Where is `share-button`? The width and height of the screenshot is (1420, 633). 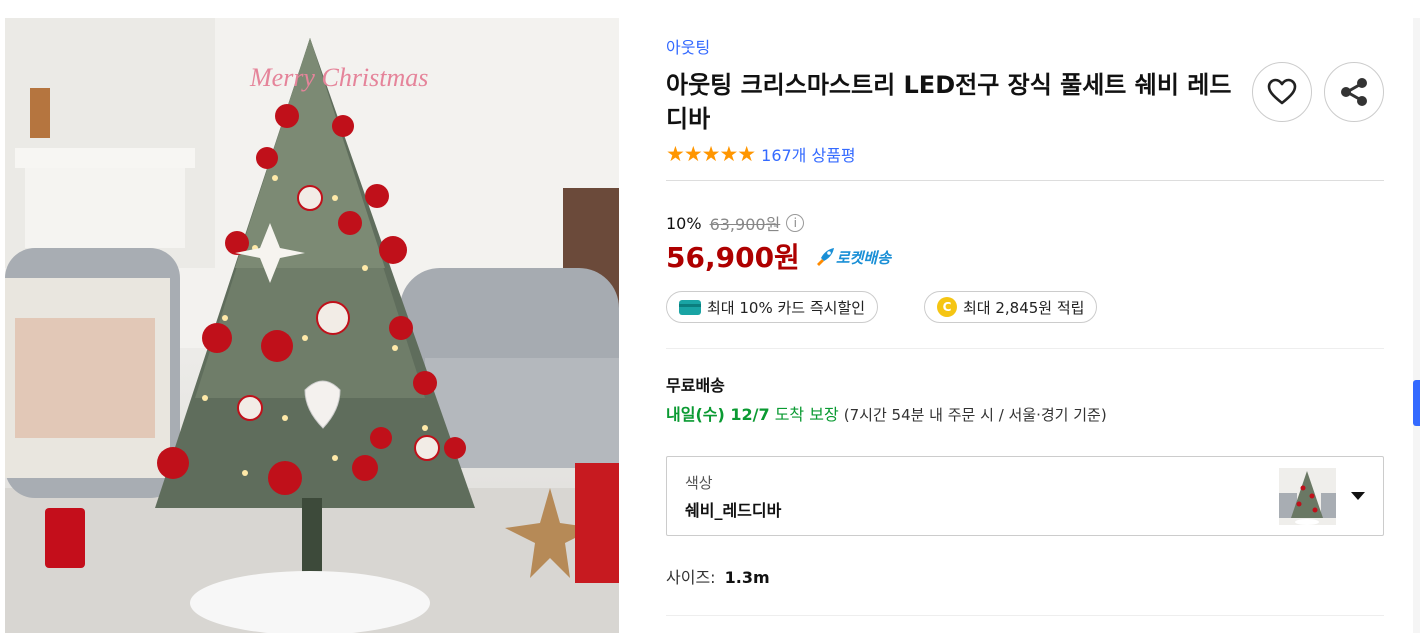
share-button is located at coordinates (1354, 92).